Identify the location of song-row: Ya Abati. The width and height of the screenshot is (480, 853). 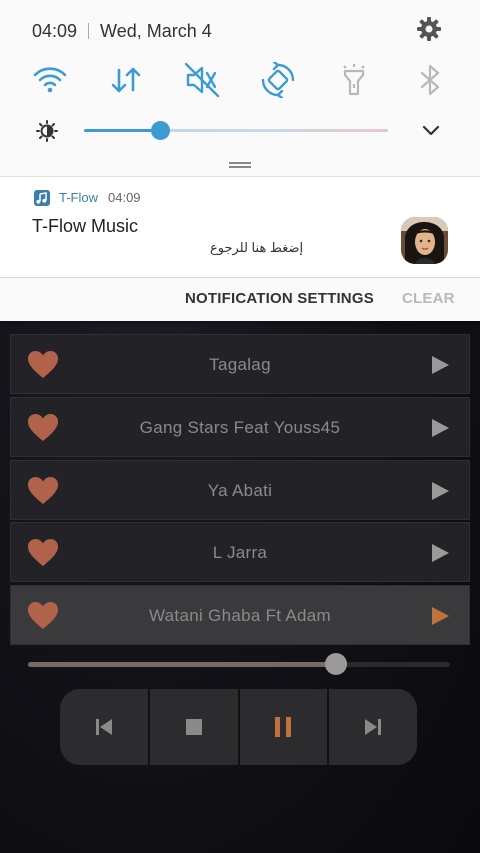
(240, 490).